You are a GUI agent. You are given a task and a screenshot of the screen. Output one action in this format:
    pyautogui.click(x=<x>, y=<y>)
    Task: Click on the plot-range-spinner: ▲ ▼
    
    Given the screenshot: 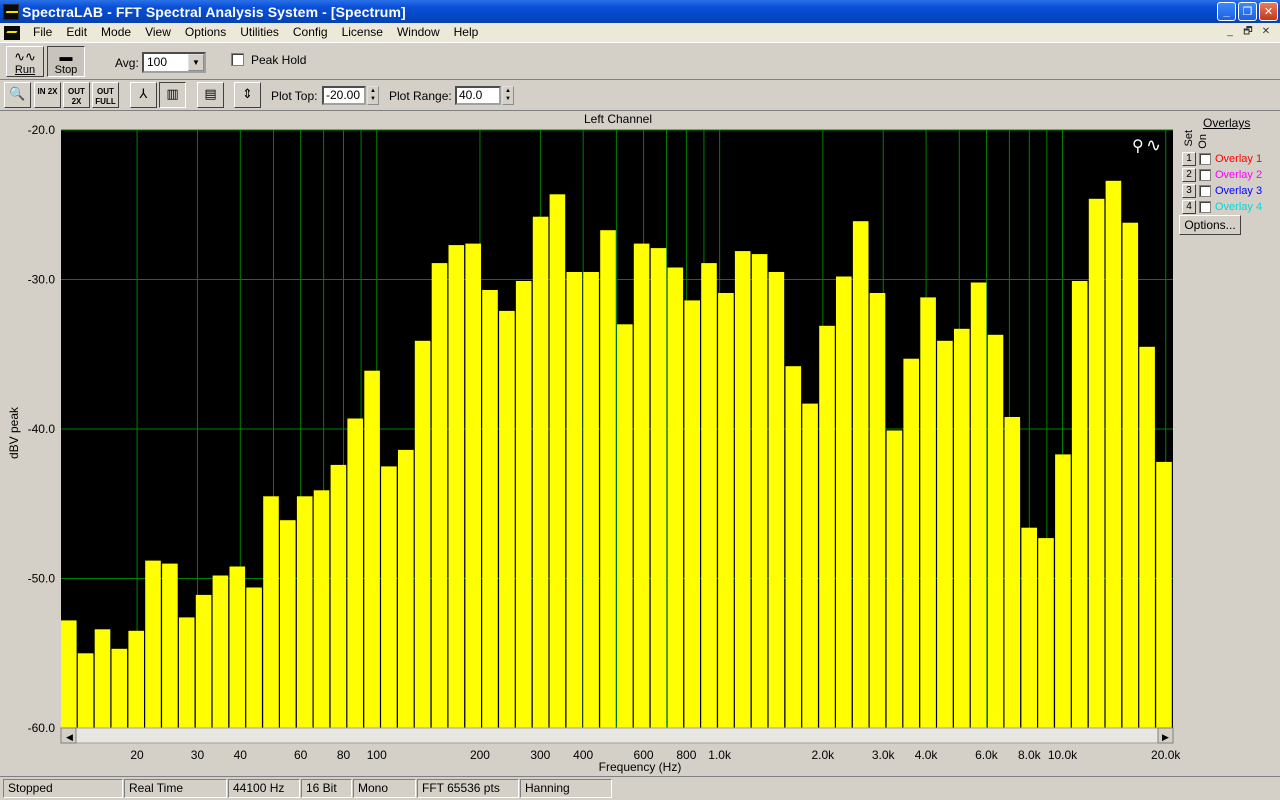 What is the action you would take?
    pyautogui.click(x=508, y=95)
    